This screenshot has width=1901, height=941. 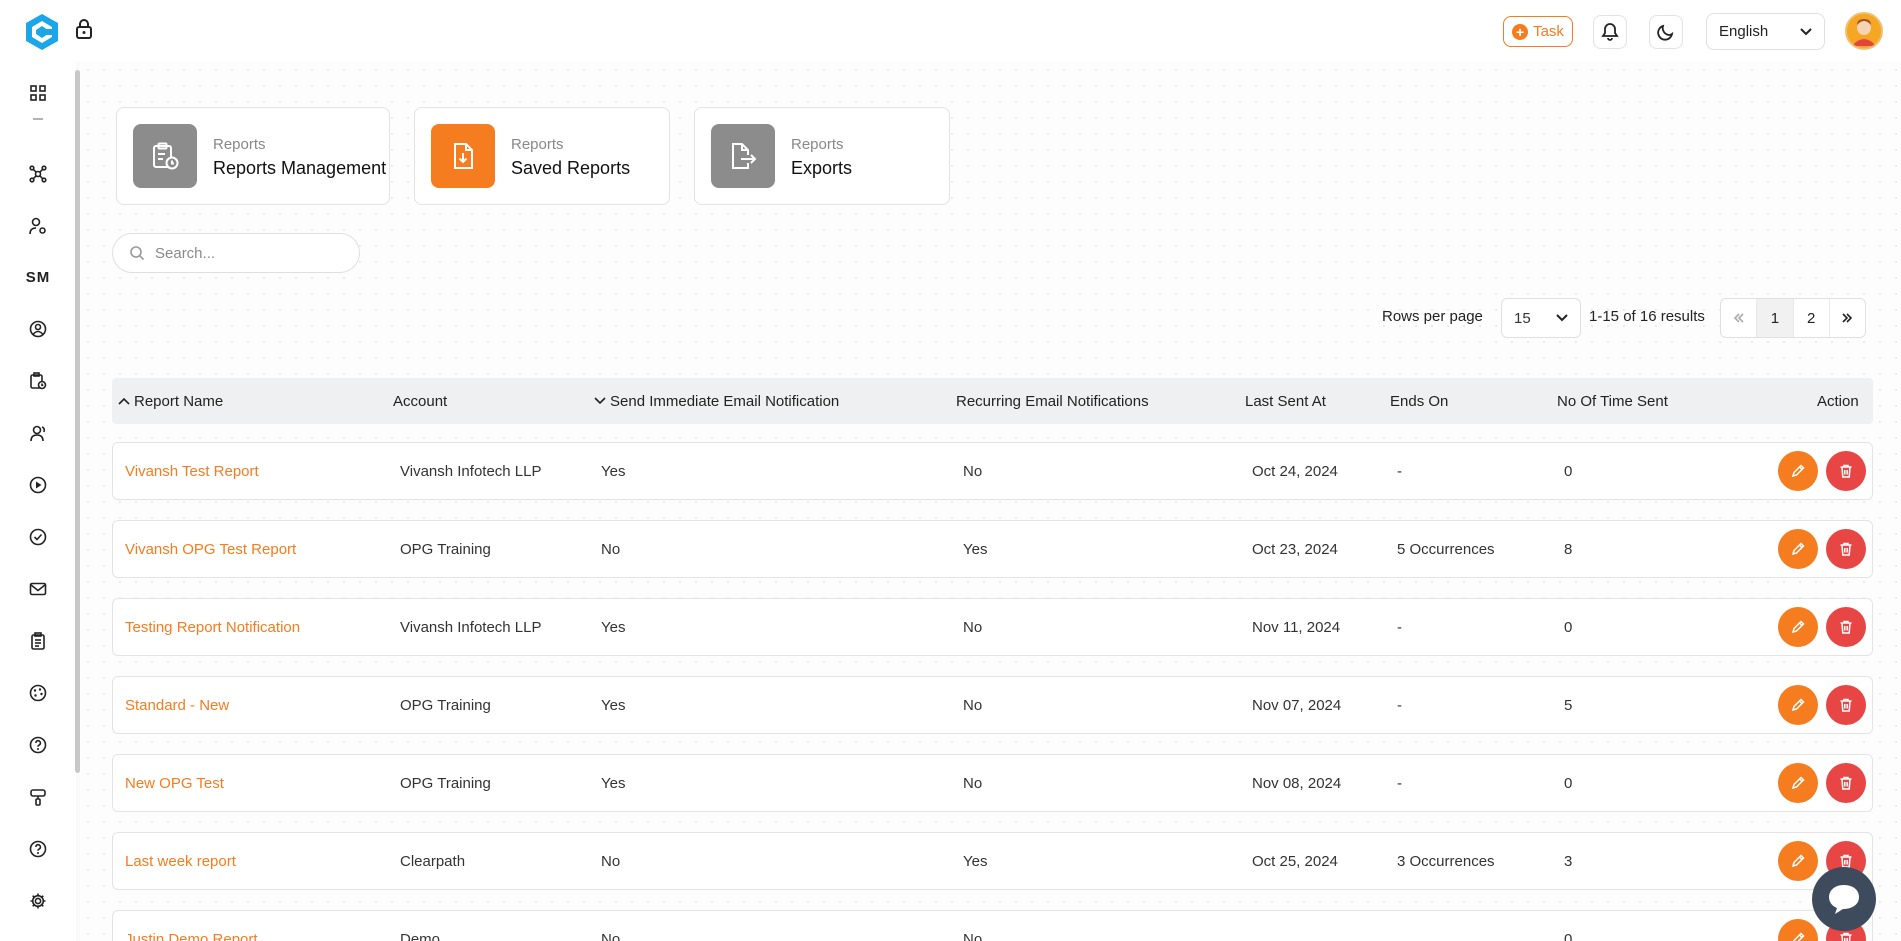 I want to click on file-download-icon, so click(x=463, y=156).